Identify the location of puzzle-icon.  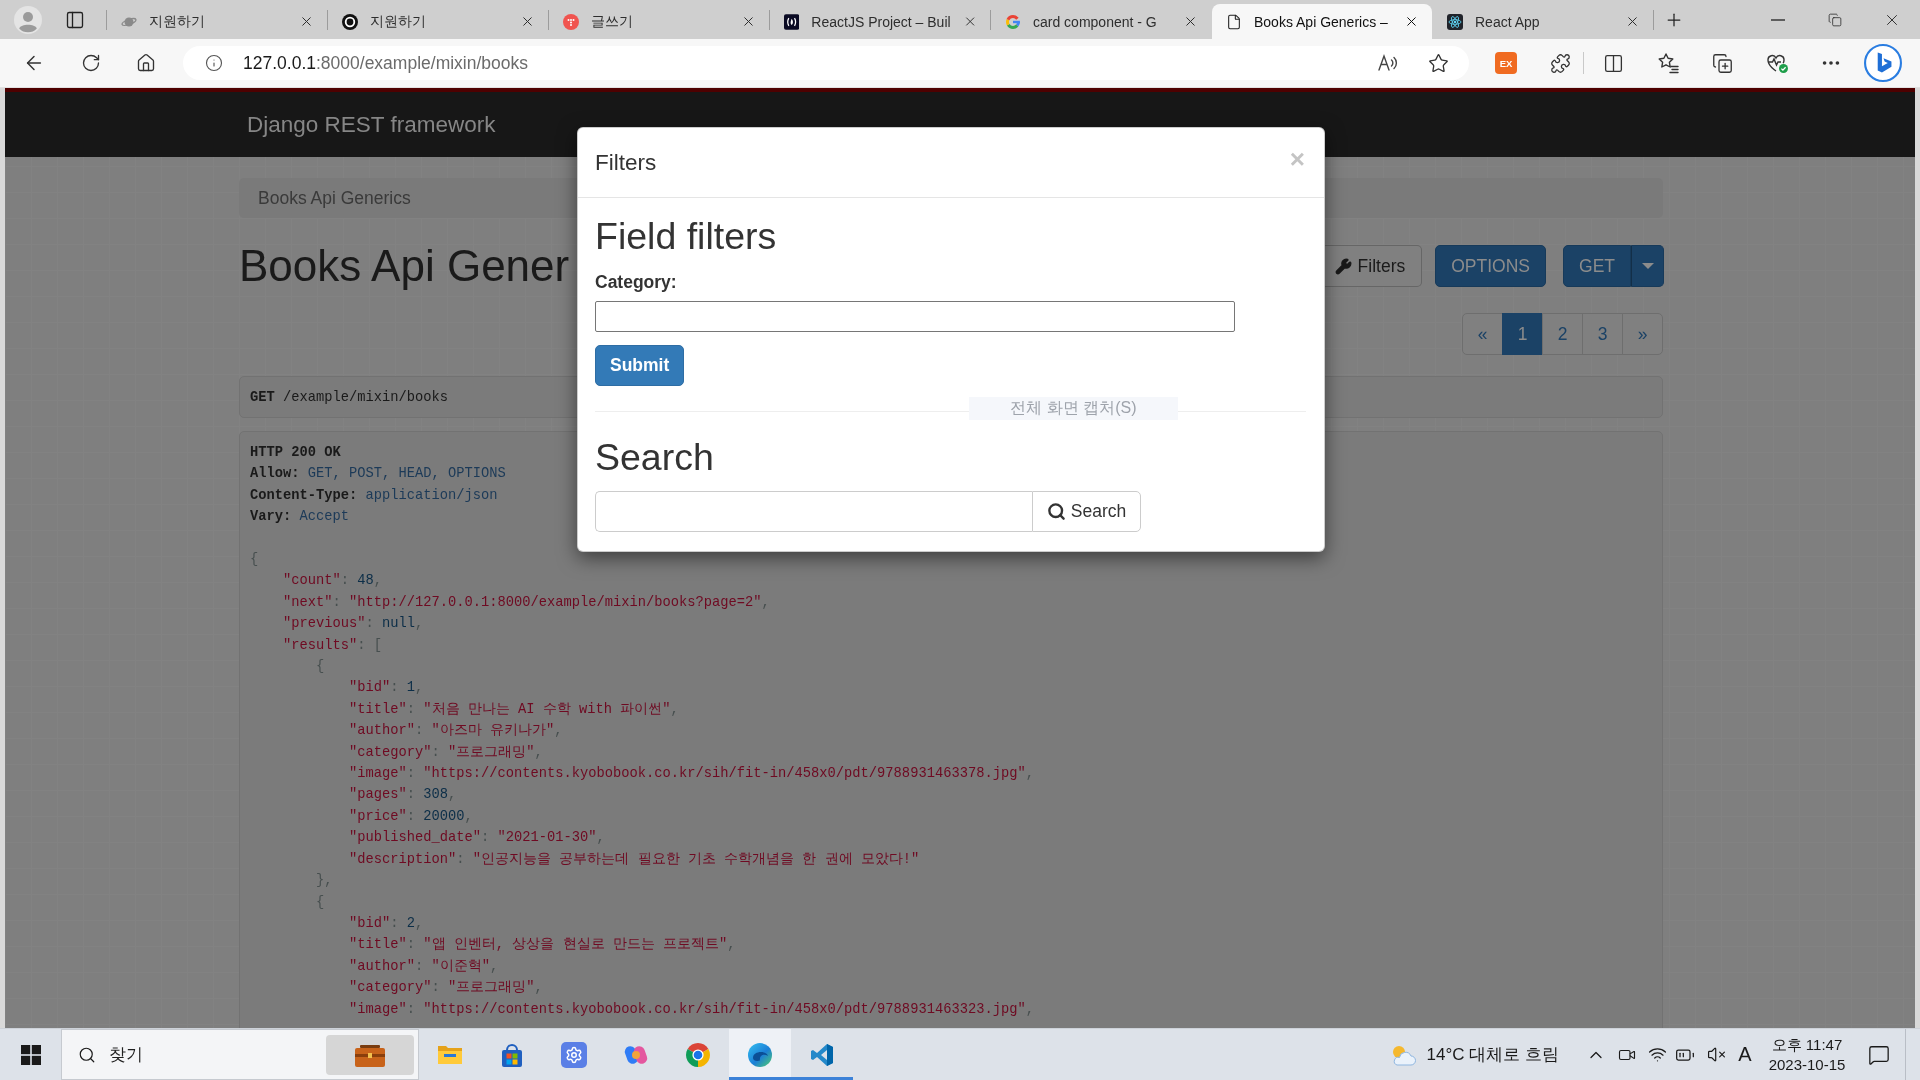
(1560, 63).